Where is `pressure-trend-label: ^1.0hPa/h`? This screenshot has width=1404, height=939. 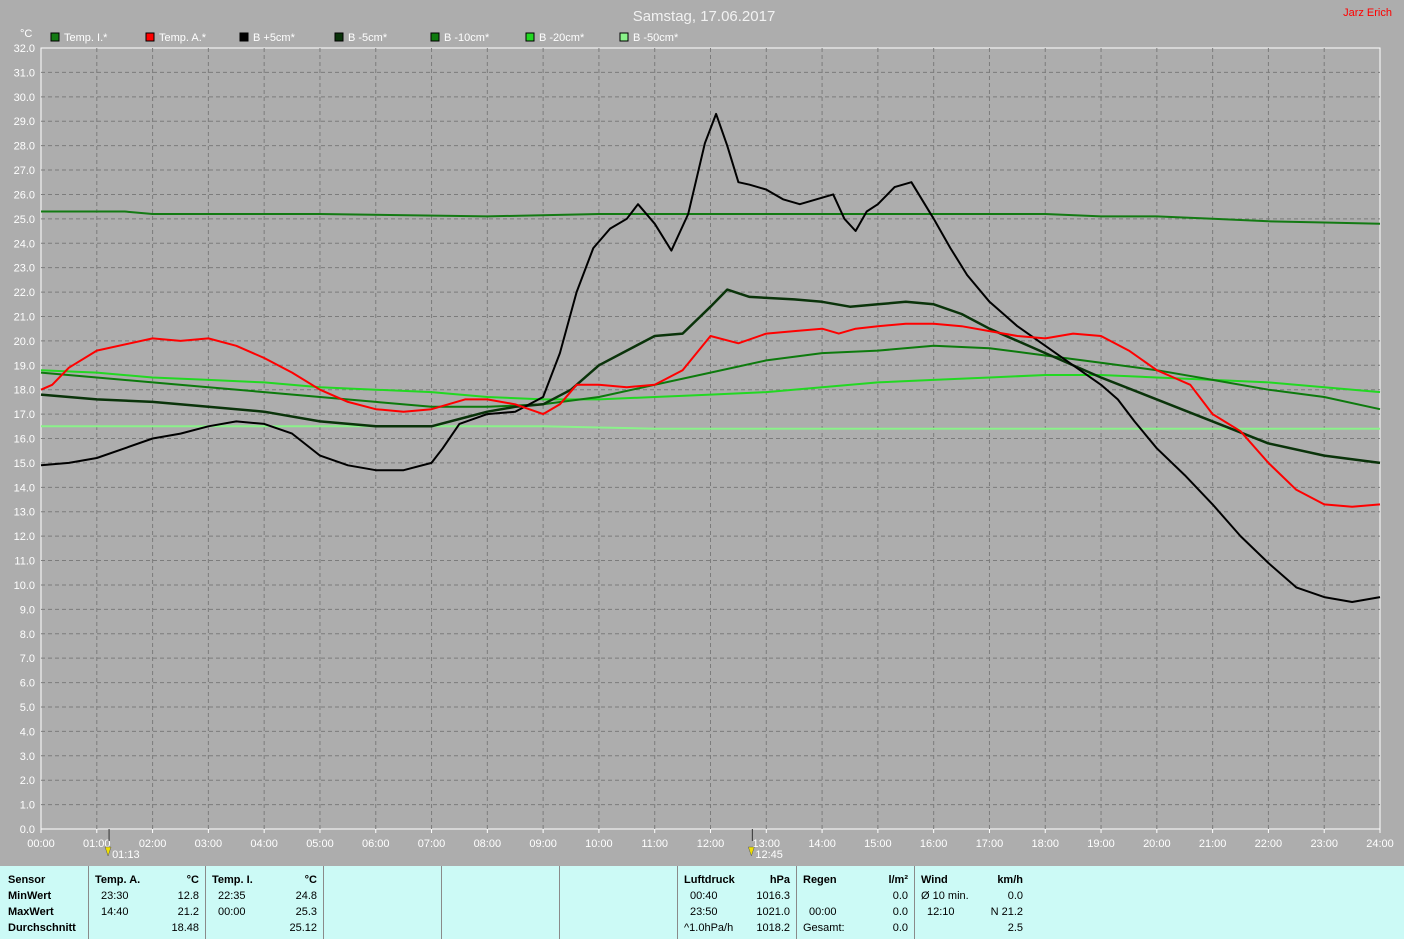
pressure-trend-label: ^1.0hPa/h is located at coordinates (709, 928).